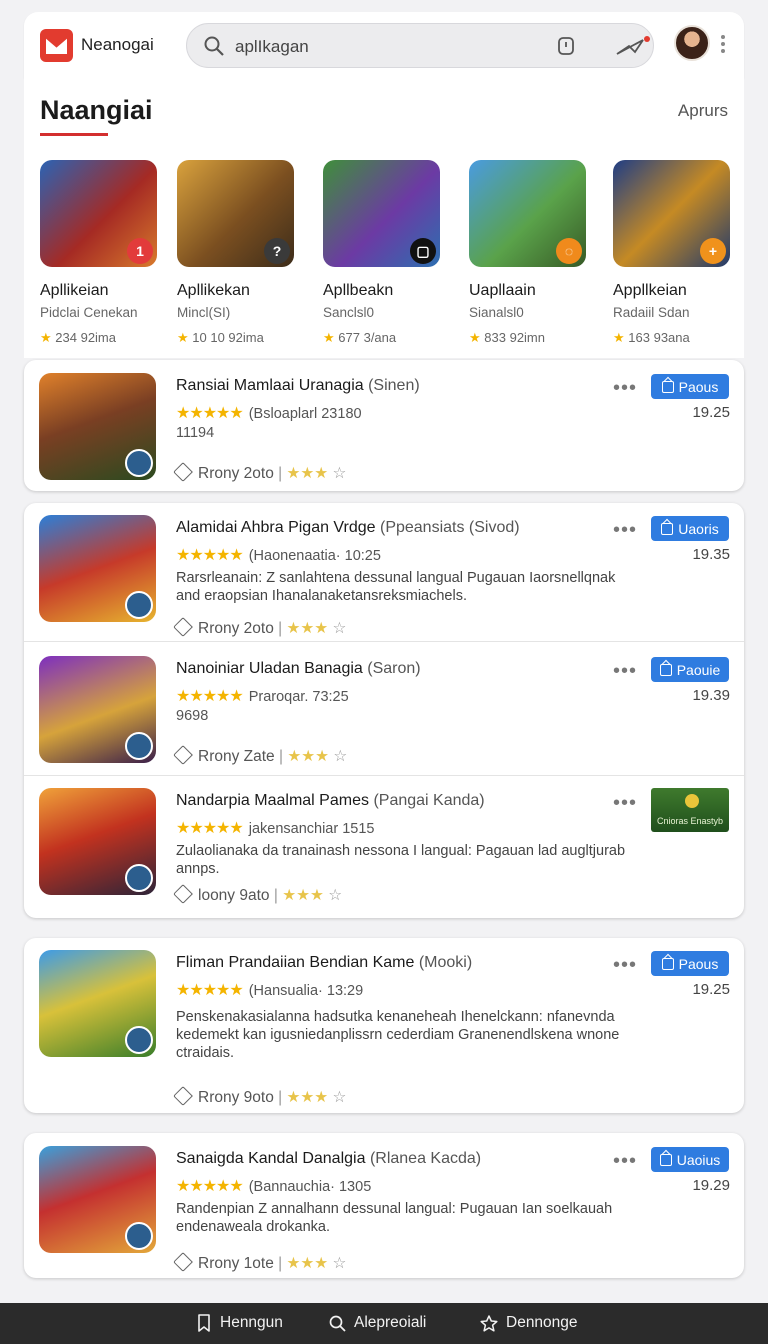  Describe the element at coordinates (690, 1159) in the screenshot. I see `action-button: Uaoius` at that location.